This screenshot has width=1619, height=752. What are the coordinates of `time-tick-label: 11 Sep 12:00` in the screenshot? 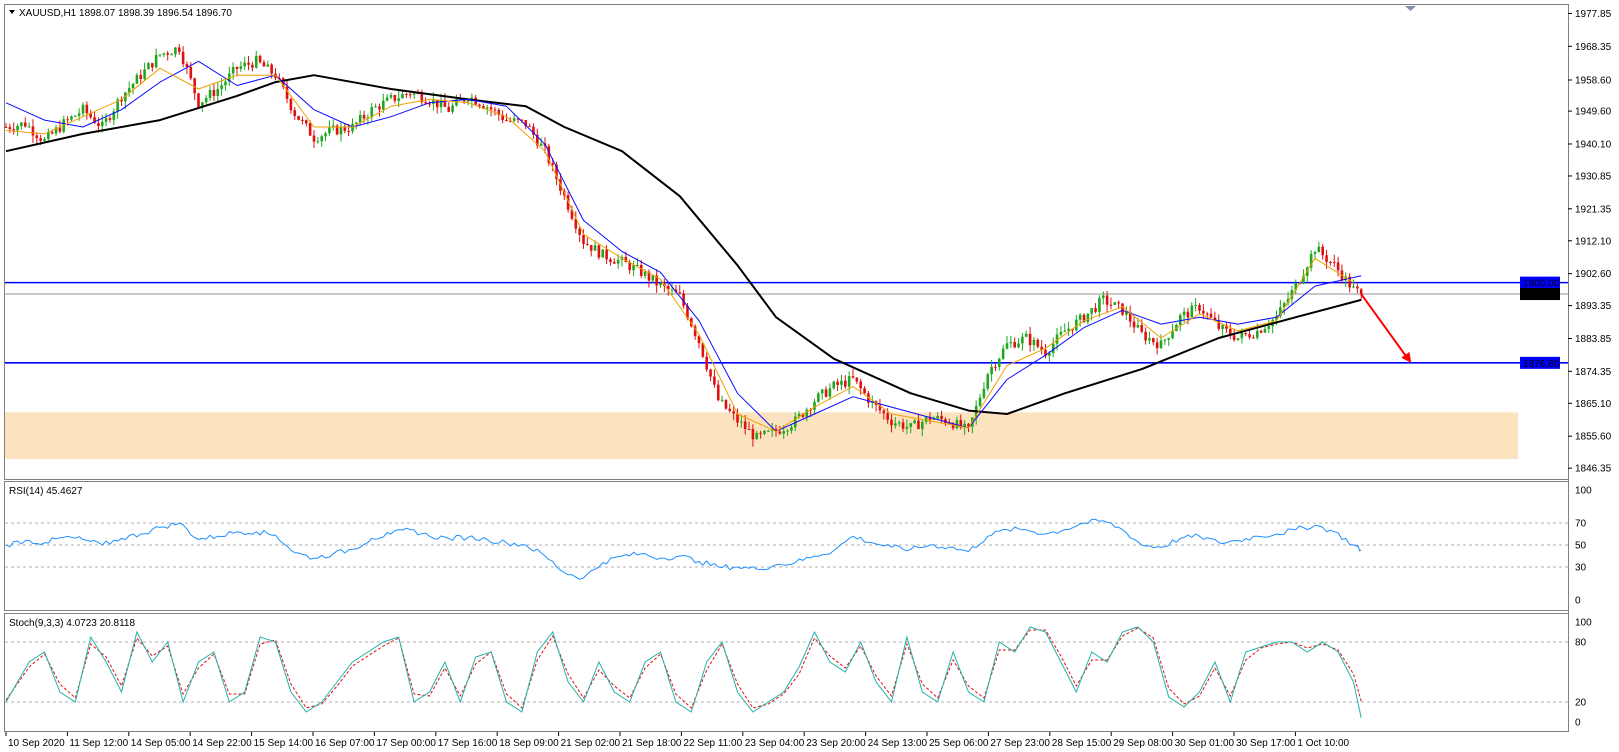 It's located at (98, 743).